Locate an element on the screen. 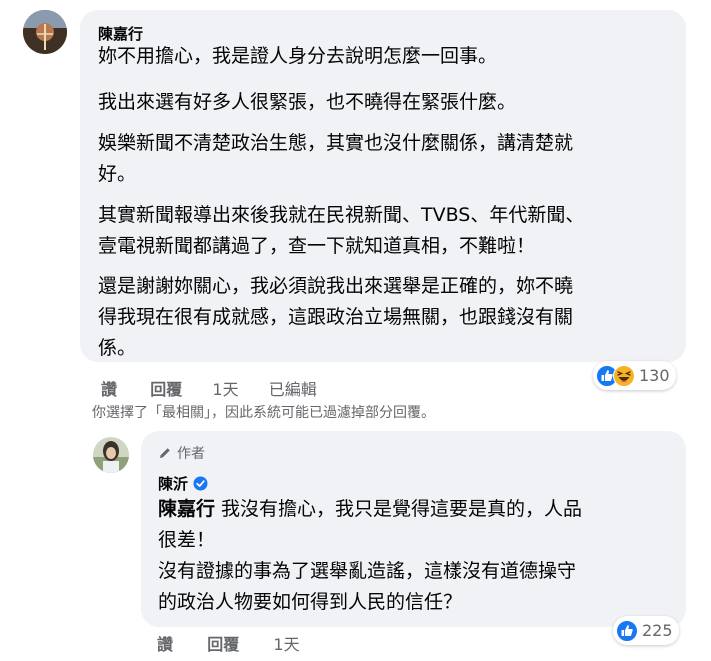  filter-notice: 你選擇了「最相關」，因此系統可能已過濾掉部分回覆。 is located at coordinates (263, 413).